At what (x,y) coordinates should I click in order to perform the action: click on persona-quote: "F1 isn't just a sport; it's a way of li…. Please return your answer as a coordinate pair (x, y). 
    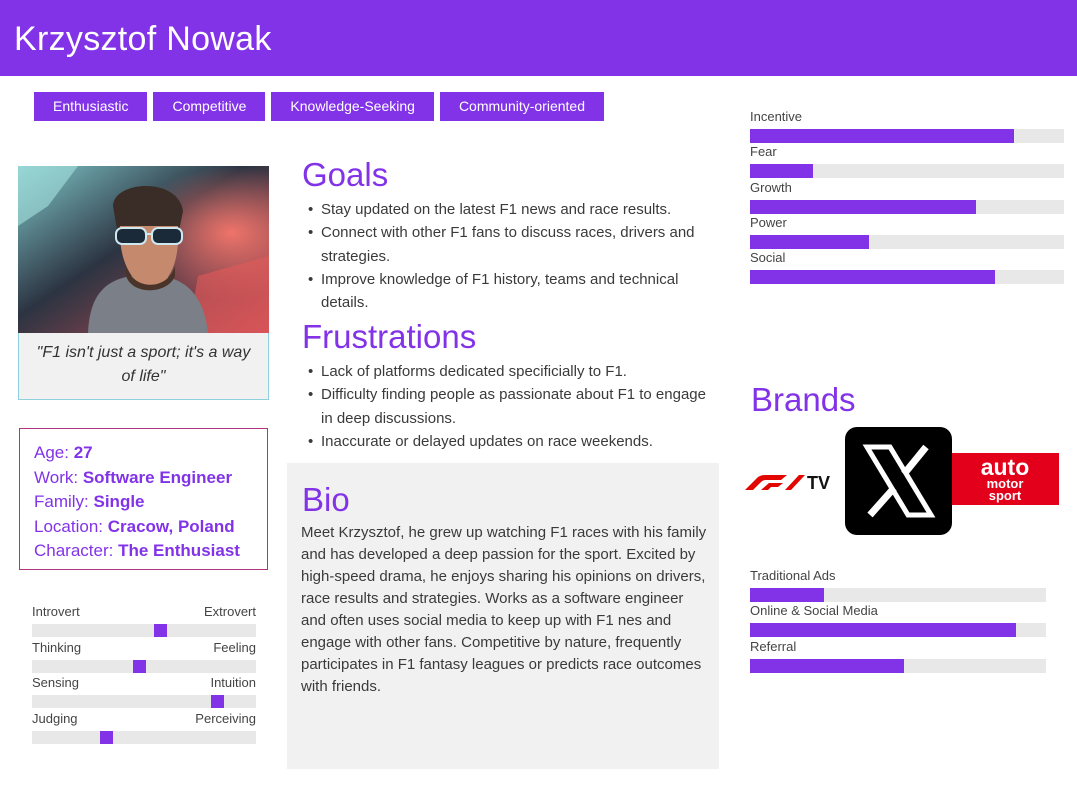
    Looking at the image, I should click on (143, 366).